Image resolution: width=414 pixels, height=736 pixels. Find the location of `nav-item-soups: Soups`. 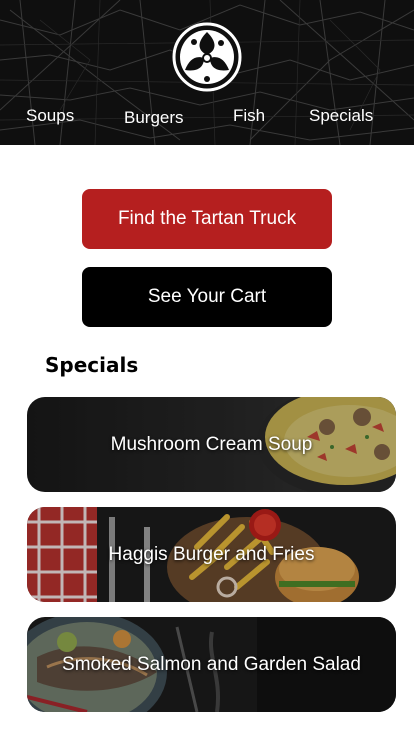

nav-item-soups: Soups is located at coordinates (50, 116).